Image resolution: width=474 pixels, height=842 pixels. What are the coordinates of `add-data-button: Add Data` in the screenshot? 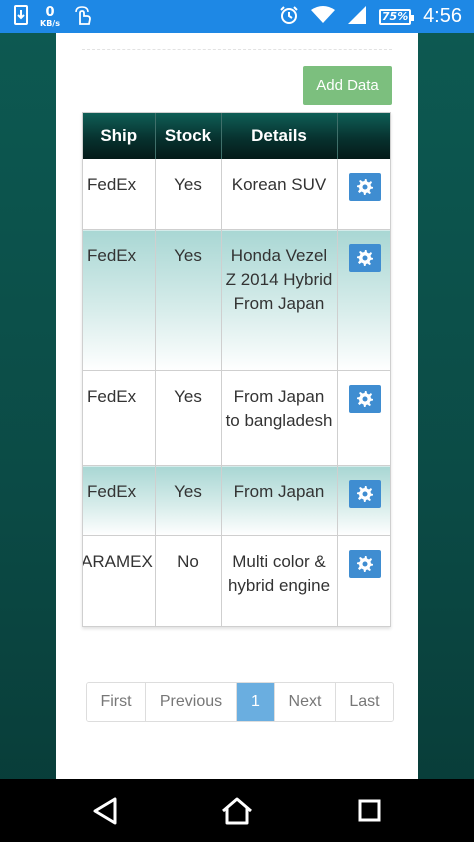 It's located at (347, 85).